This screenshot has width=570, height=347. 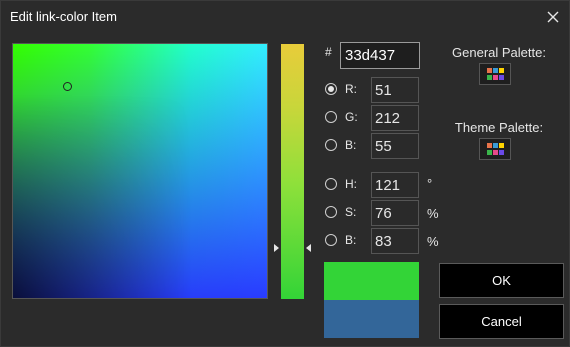 I want to click on hue-slider-left-arrow-icon, so click(x=276, y=248).